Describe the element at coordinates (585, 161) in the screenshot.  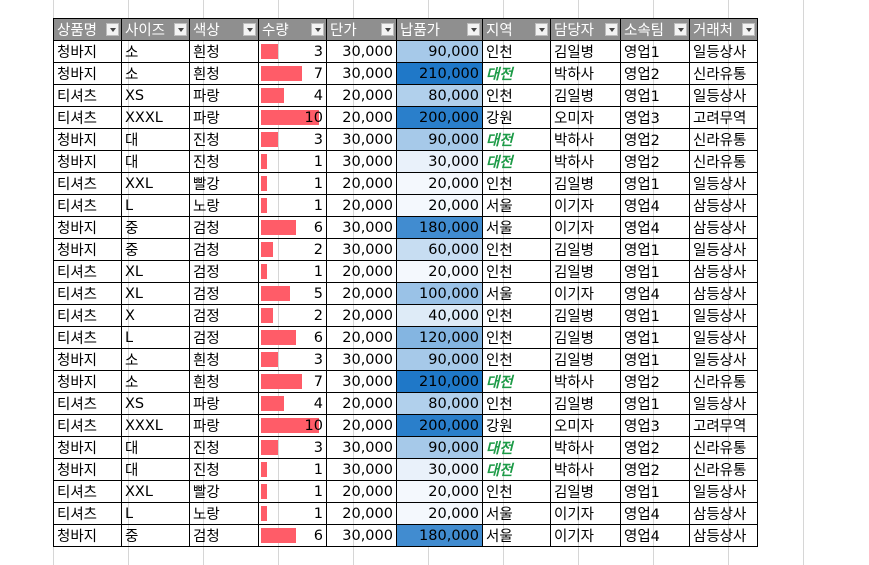
I see `cell-manager: 박하사` at that location.